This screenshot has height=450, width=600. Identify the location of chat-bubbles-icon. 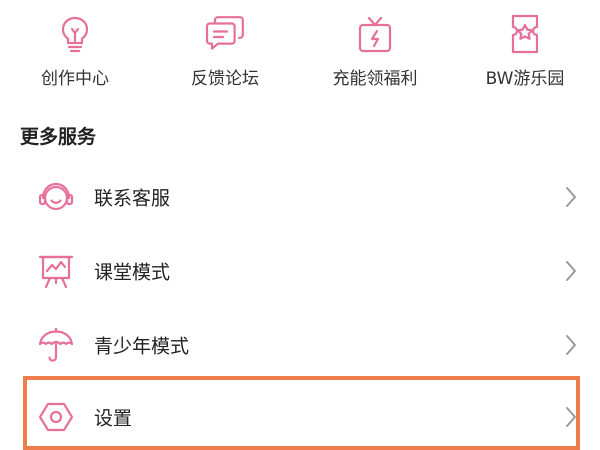
(225, 34).